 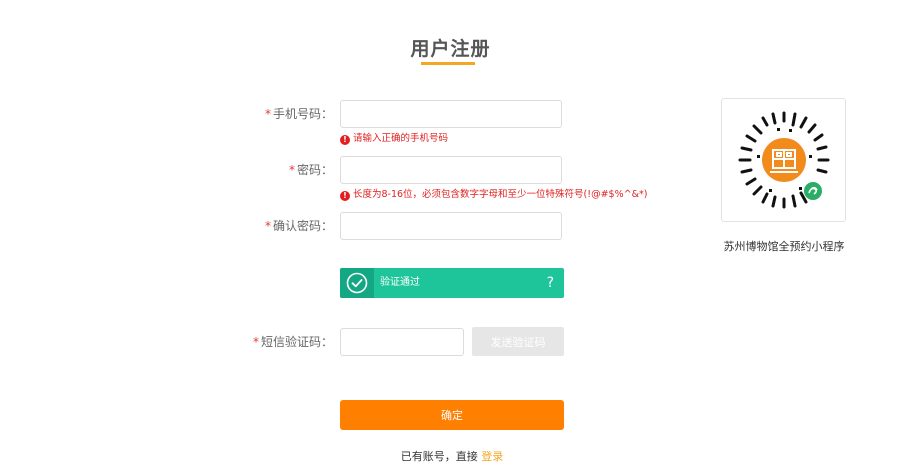 What do you see at coordinates (314, 170) in the screenshot?
I see `password-label-text: 密码：` at bounding box center [314, 170].